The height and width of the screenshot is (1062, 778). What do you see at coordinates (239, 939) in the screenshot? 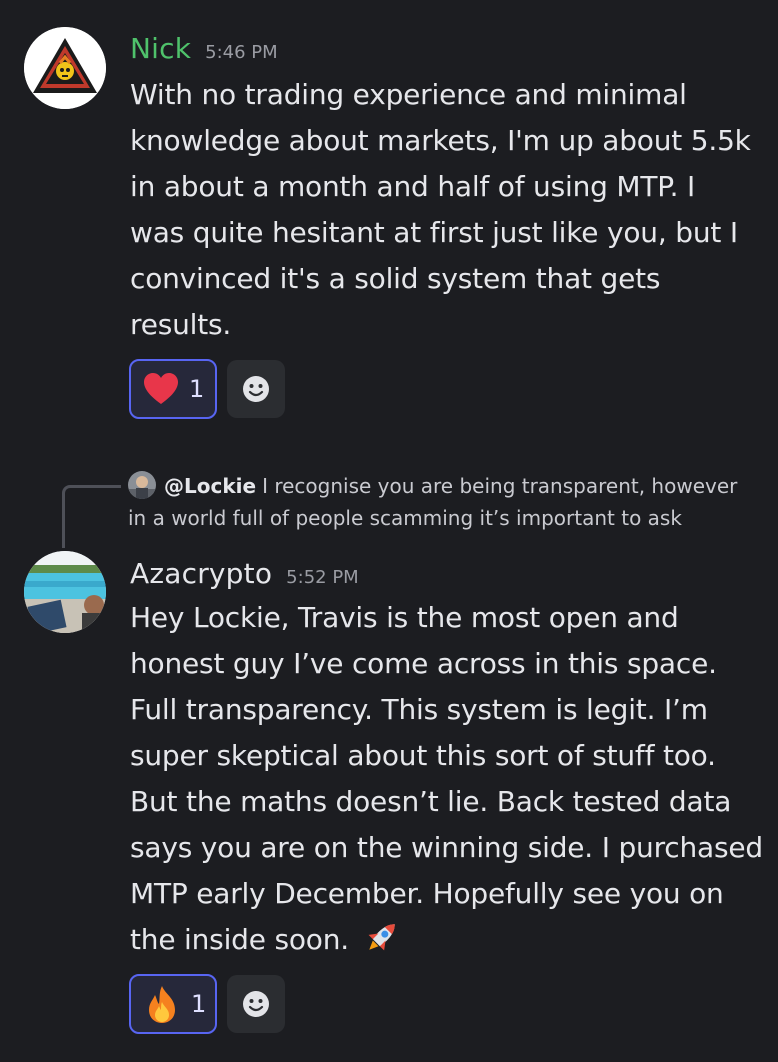
I see `message-line-text: the inside soon.` at bounding box center [239, 939].